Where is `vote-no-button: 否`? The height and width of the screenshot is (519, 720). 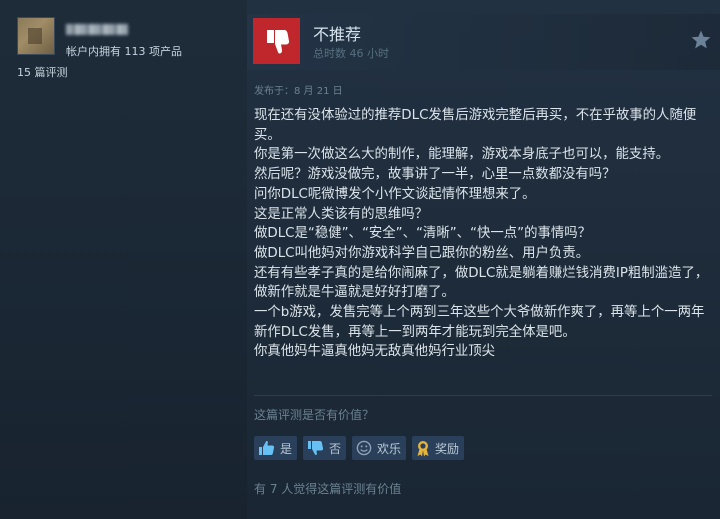 vote-no-button: 否 is located at coordinates (325, 448).